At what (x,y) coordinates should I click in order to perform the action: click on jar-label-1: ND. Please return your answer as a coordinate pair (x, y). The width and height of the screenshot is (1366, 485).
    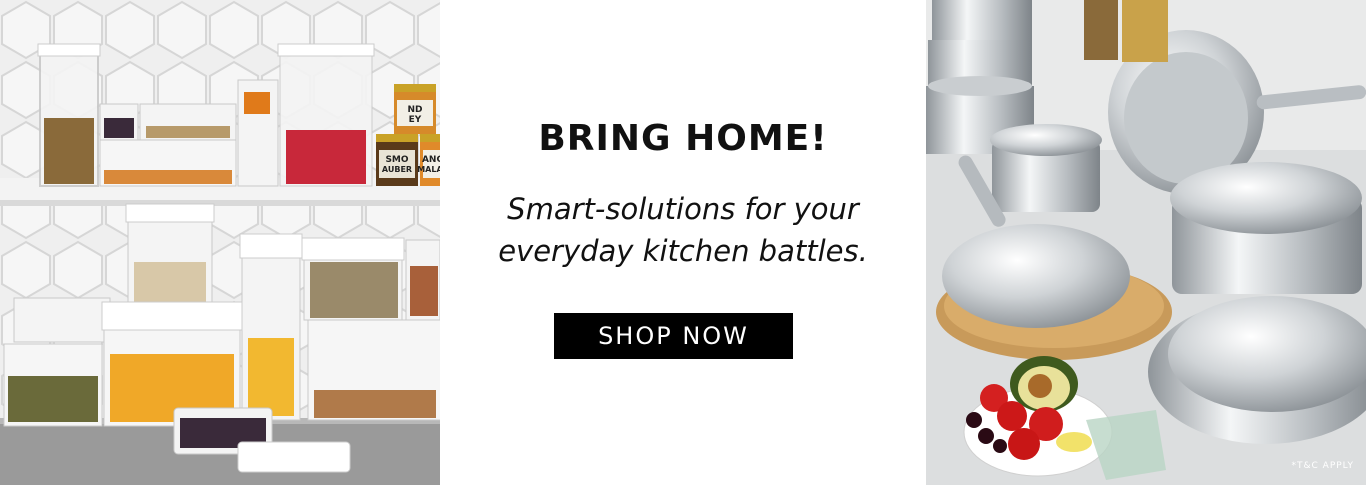
    Looking at the image, I should click on (414, 110).